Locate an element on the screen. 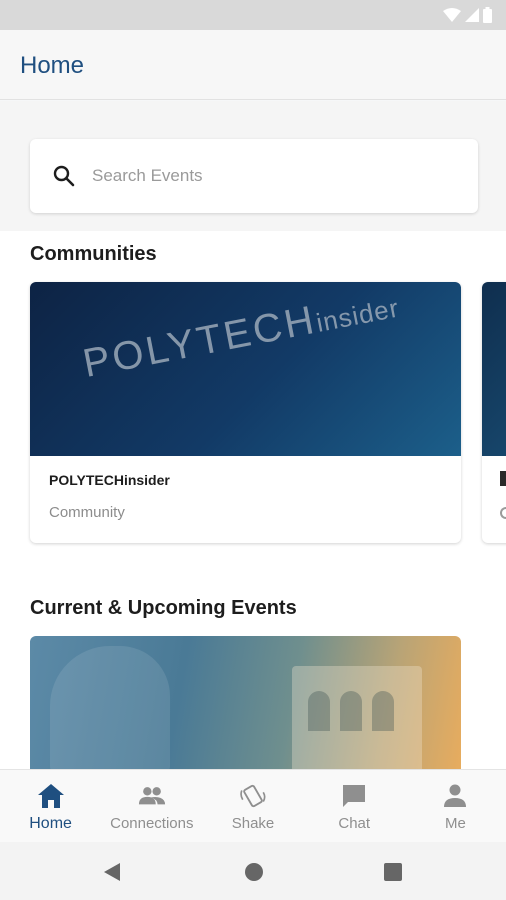 The height and width of the screenshot is (900, 506). nav-item-chat: Chat is located at coordinates (354, 806).